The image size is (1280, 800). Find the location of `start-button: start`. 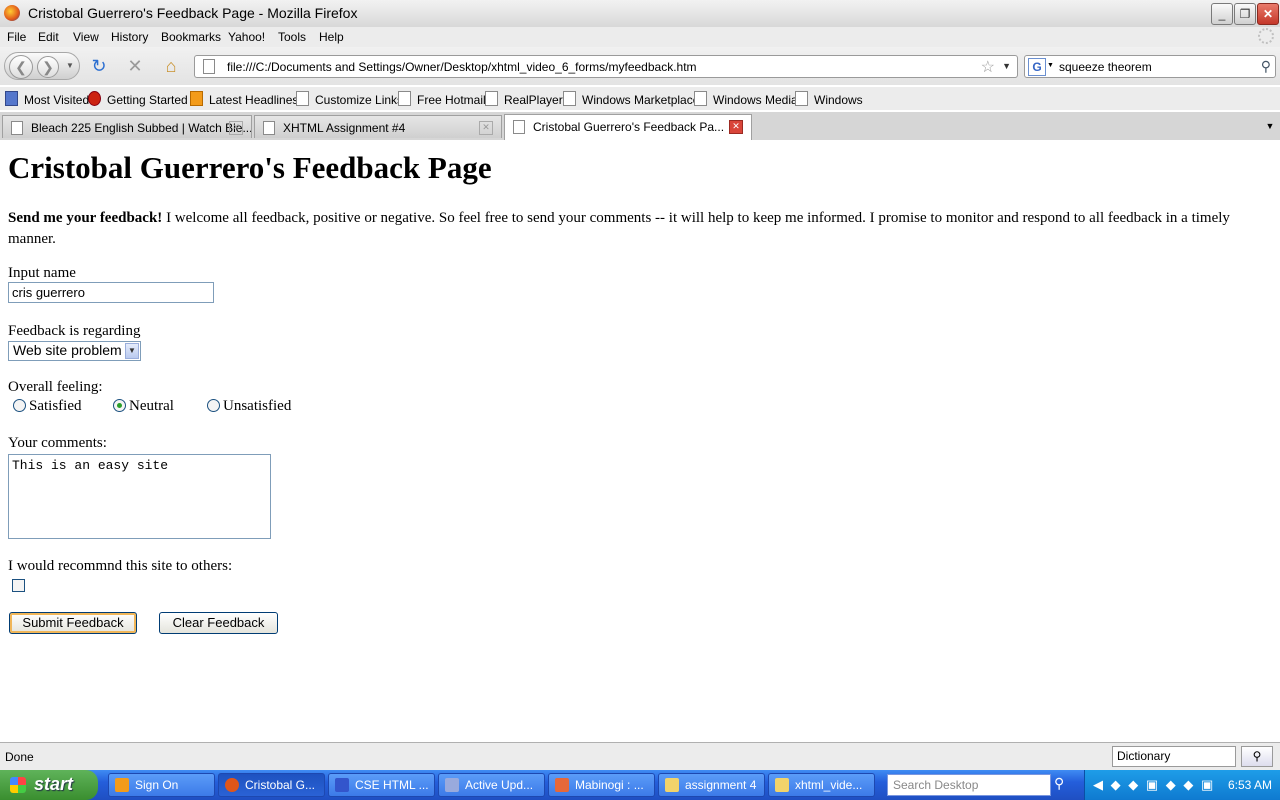

start-button: start is located at coordinates (49, 785).